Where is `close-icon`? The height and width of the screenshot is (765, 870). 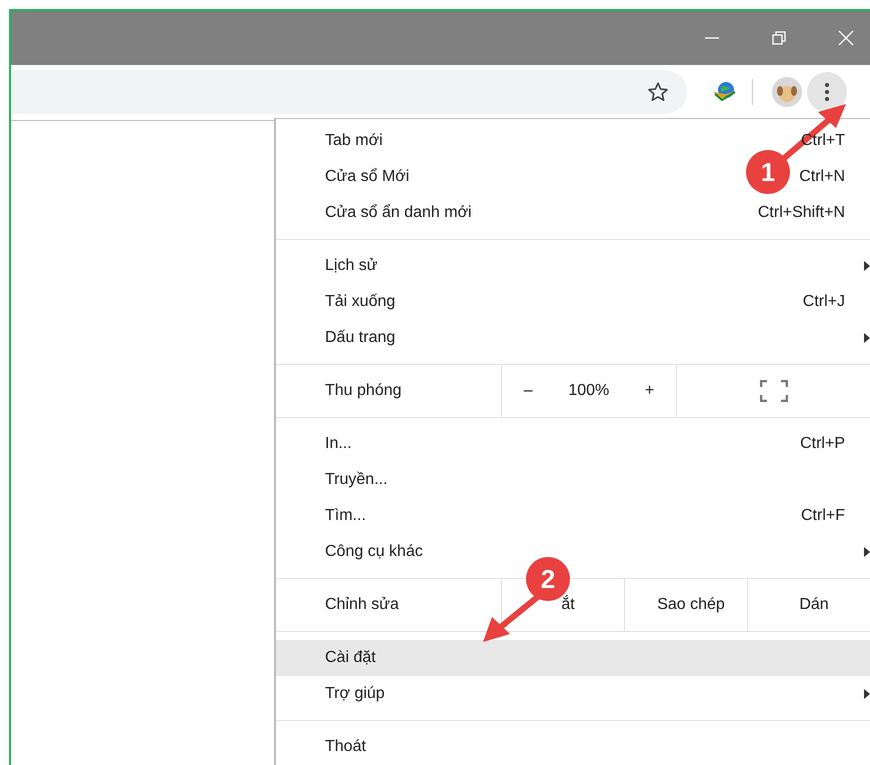
close-icon is located at coordinates (846, 38).